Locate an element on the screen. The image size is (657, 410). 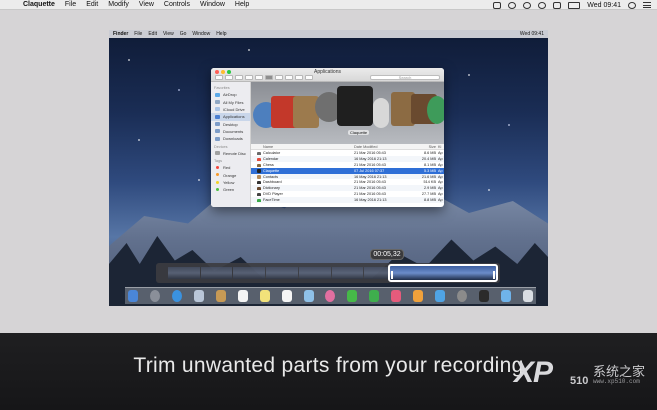
inner-menu-file: File is located at coordinates (138, 34).